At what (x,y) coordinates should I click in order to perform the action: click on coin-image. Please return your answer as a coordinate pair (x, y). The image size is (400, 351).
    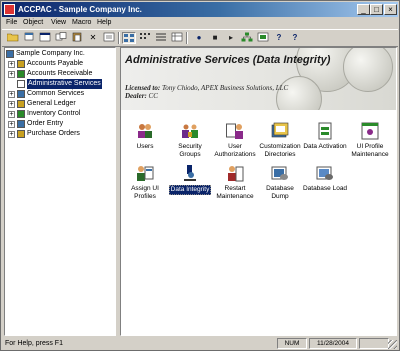
    Looking at the image, I should click on (368, 70).